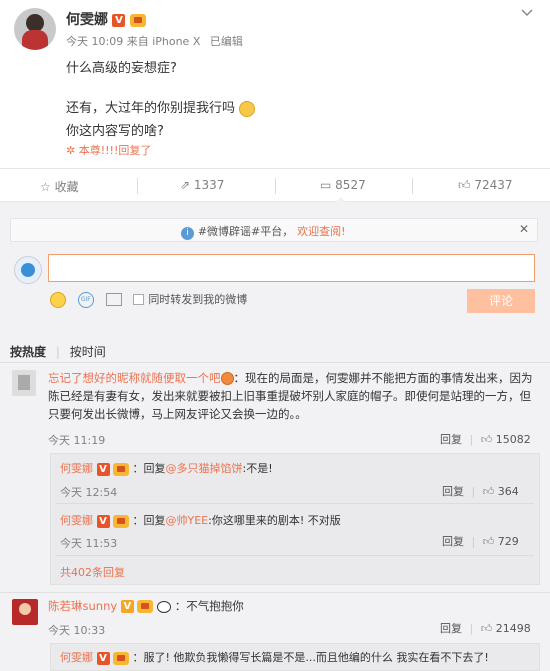 The height and width of the screenshot is (671, 550). I want to click on mention-link: @帅YEE, so click(187, 520).